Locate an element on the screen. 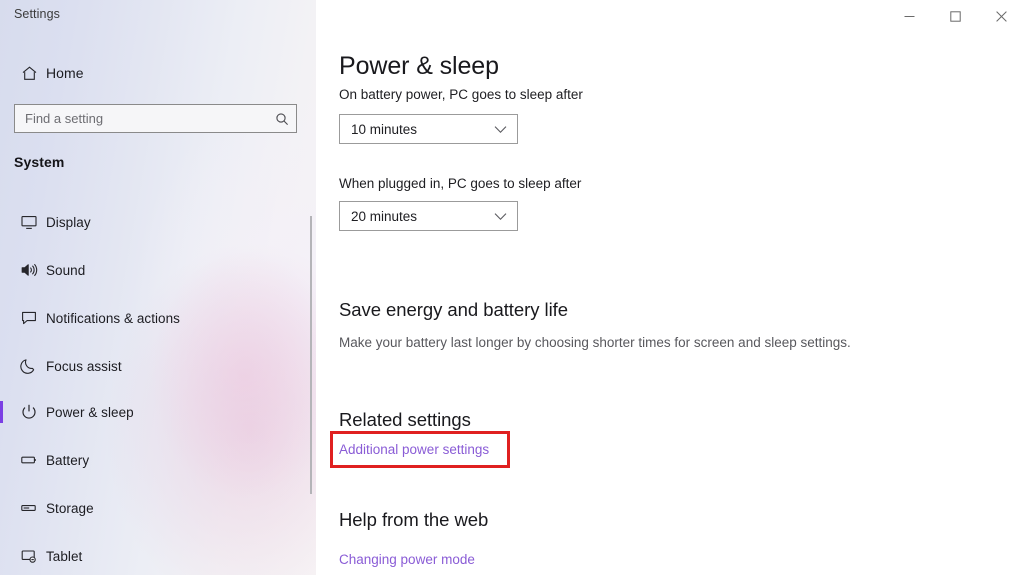 Image resolution: width=1024 pixels, height=575 pixels. maximize-button is located at coordinates (955, 16).